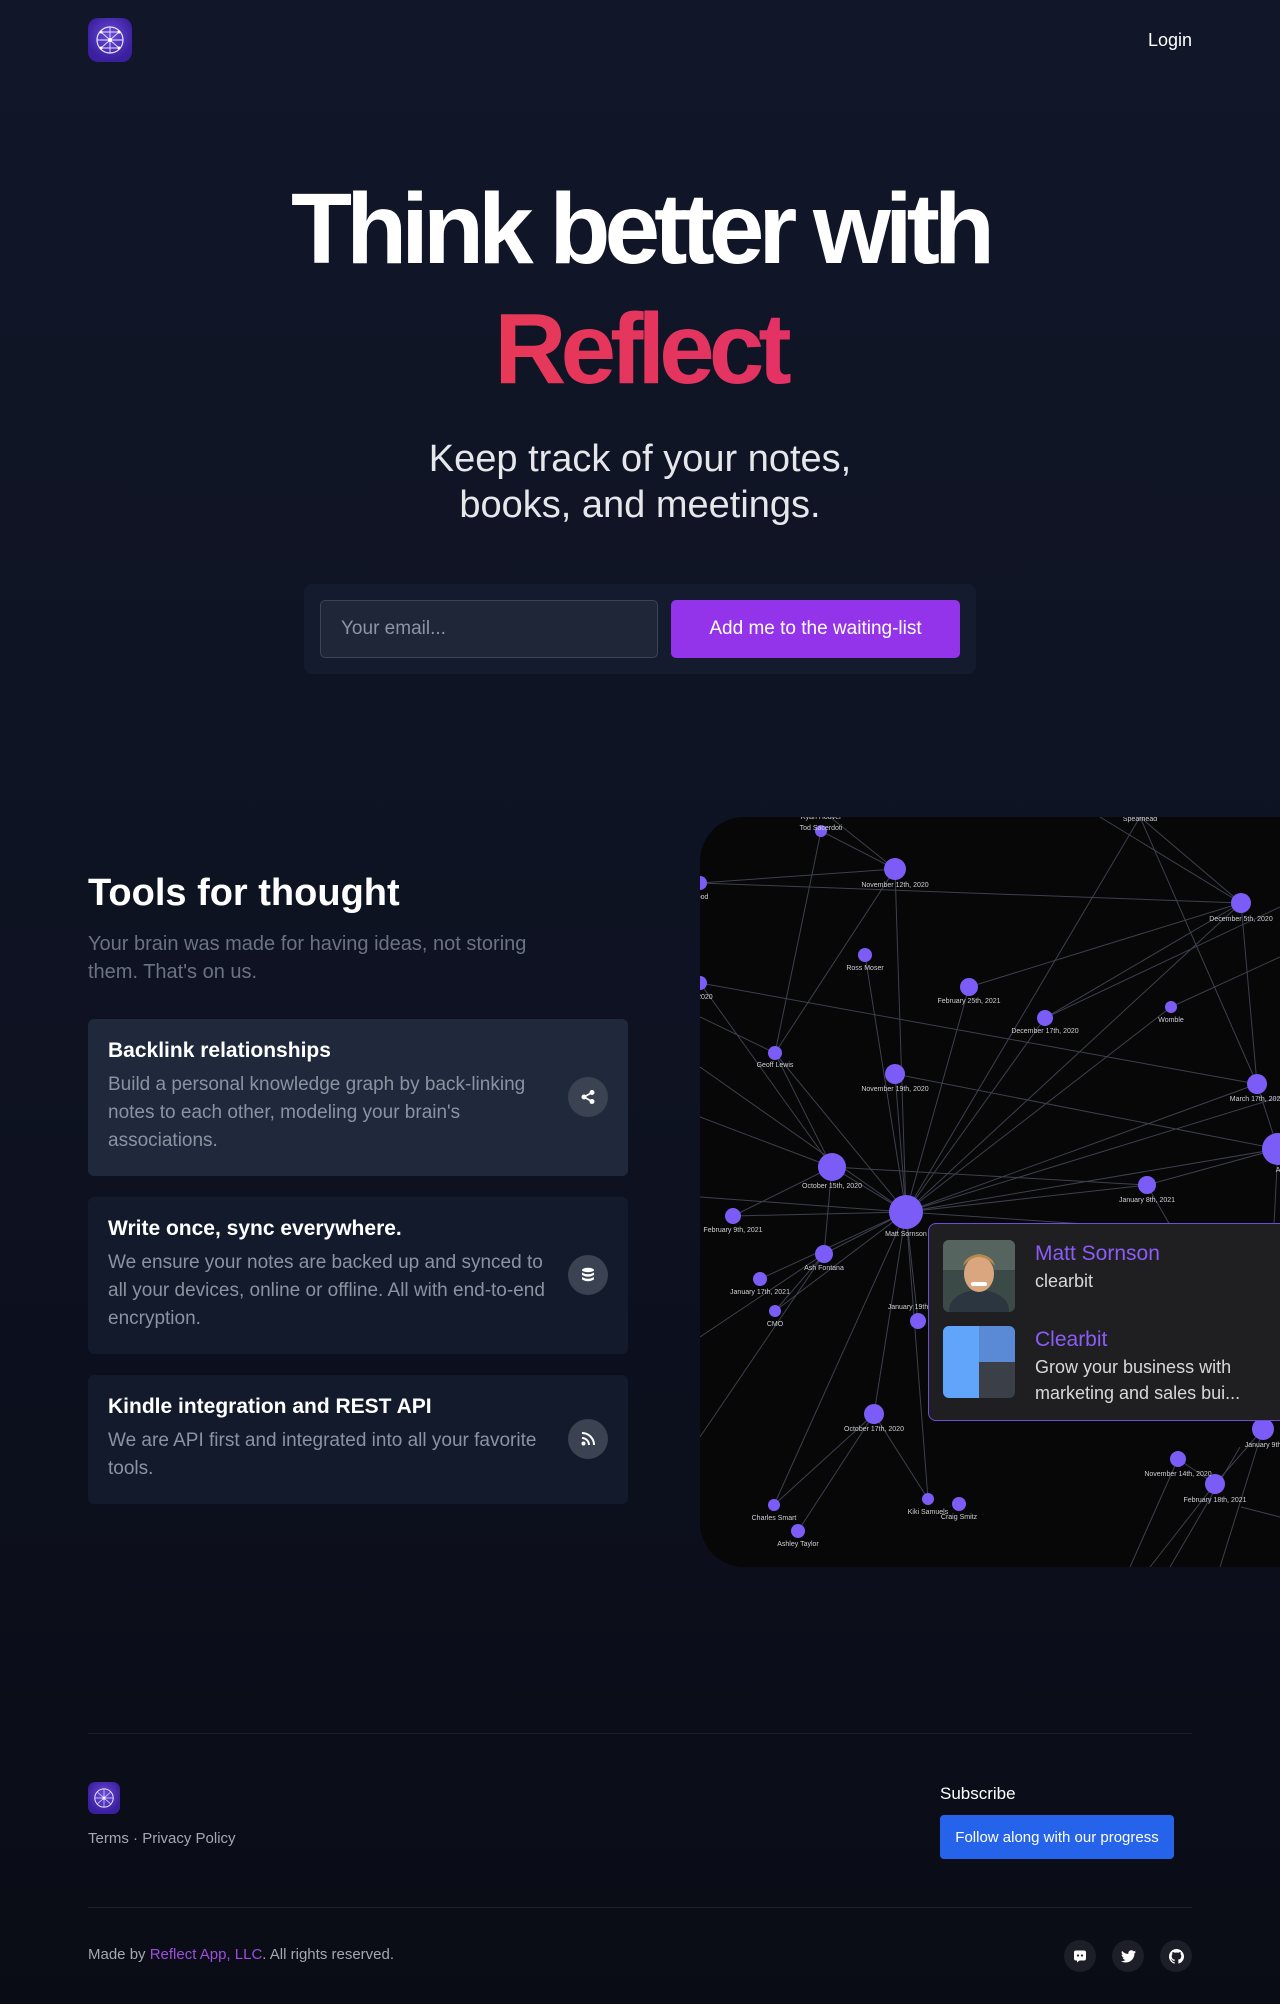 This screenshot has height=2004, width=1280. Describe the element at coordinates (1057, 1837) in the screenshot. I see `subscribe-button: Follow along with our progress` at that location.